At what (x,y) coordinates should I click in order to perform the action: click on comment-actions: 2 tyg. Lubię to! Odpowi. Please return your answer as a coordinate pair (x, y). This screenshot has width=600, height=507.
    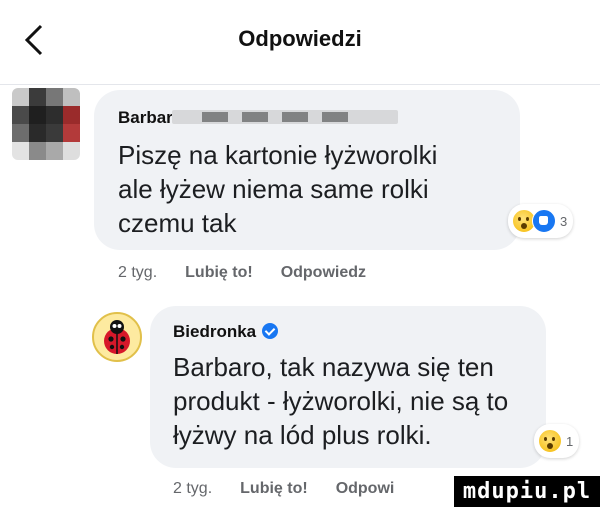
    Looking at the image, I should click on (283, 489).